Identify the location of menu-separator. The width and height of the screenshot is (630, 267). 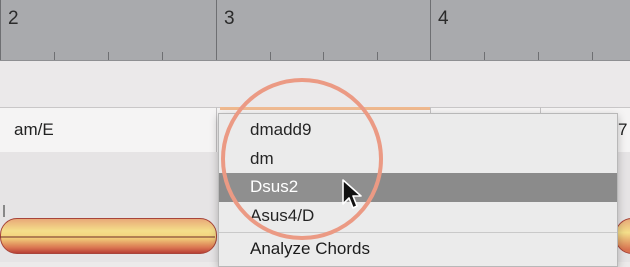
(418, 232).